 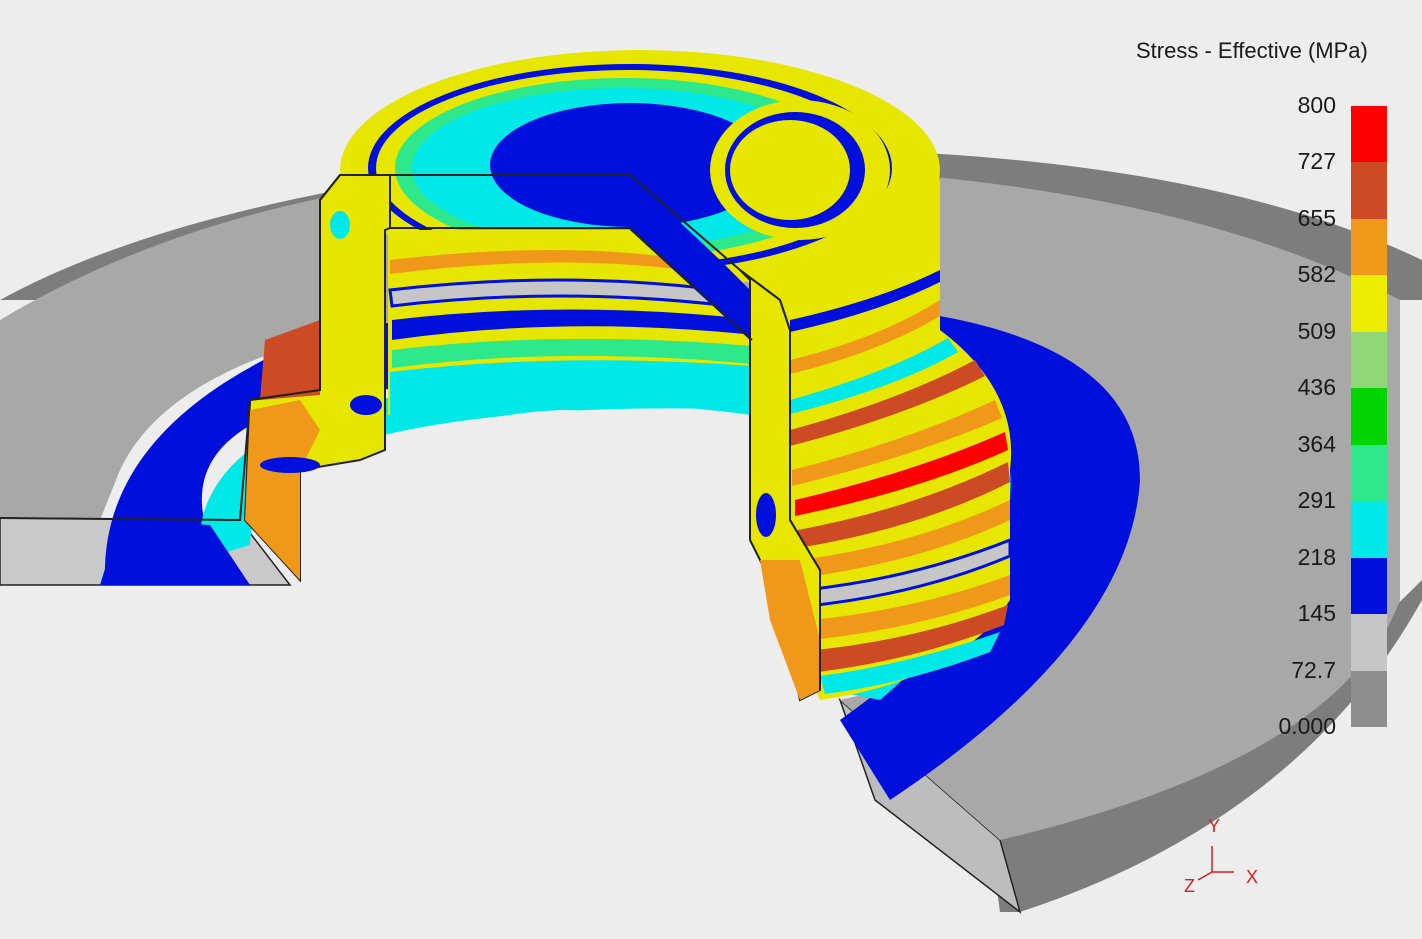 What do you see at coordinates (766, 515) in the screenshot?
I see `cut-section-right-spot` at bounding box center [766, 515].